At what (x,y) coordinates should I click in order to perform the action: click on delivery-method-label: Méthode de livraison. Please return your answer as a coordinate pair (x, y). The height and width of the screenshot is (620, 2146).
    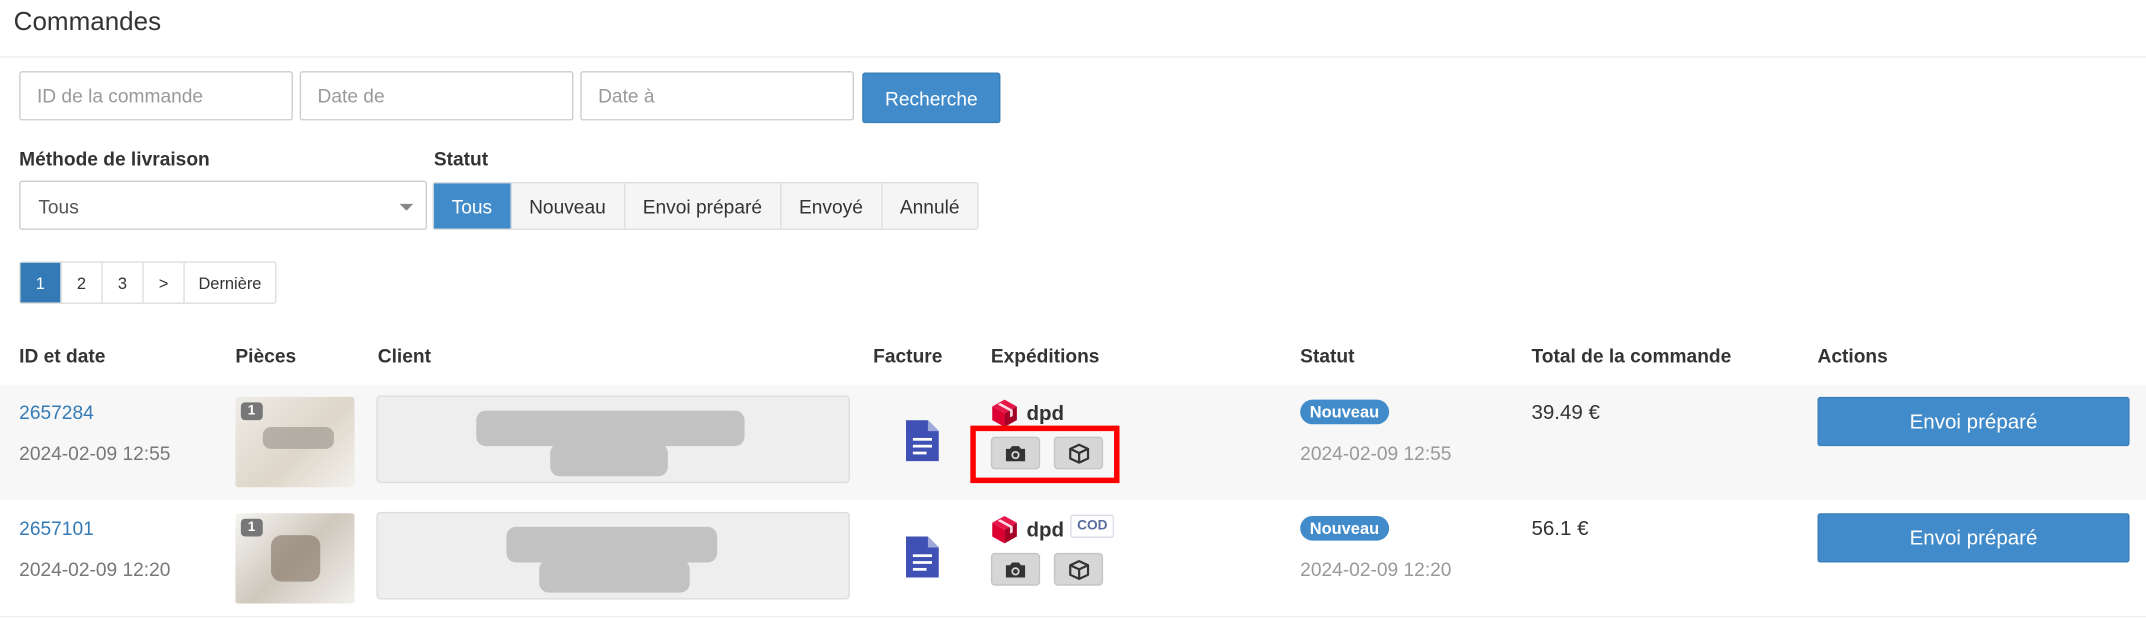
    Looking at the image, I should click on (114, 158).